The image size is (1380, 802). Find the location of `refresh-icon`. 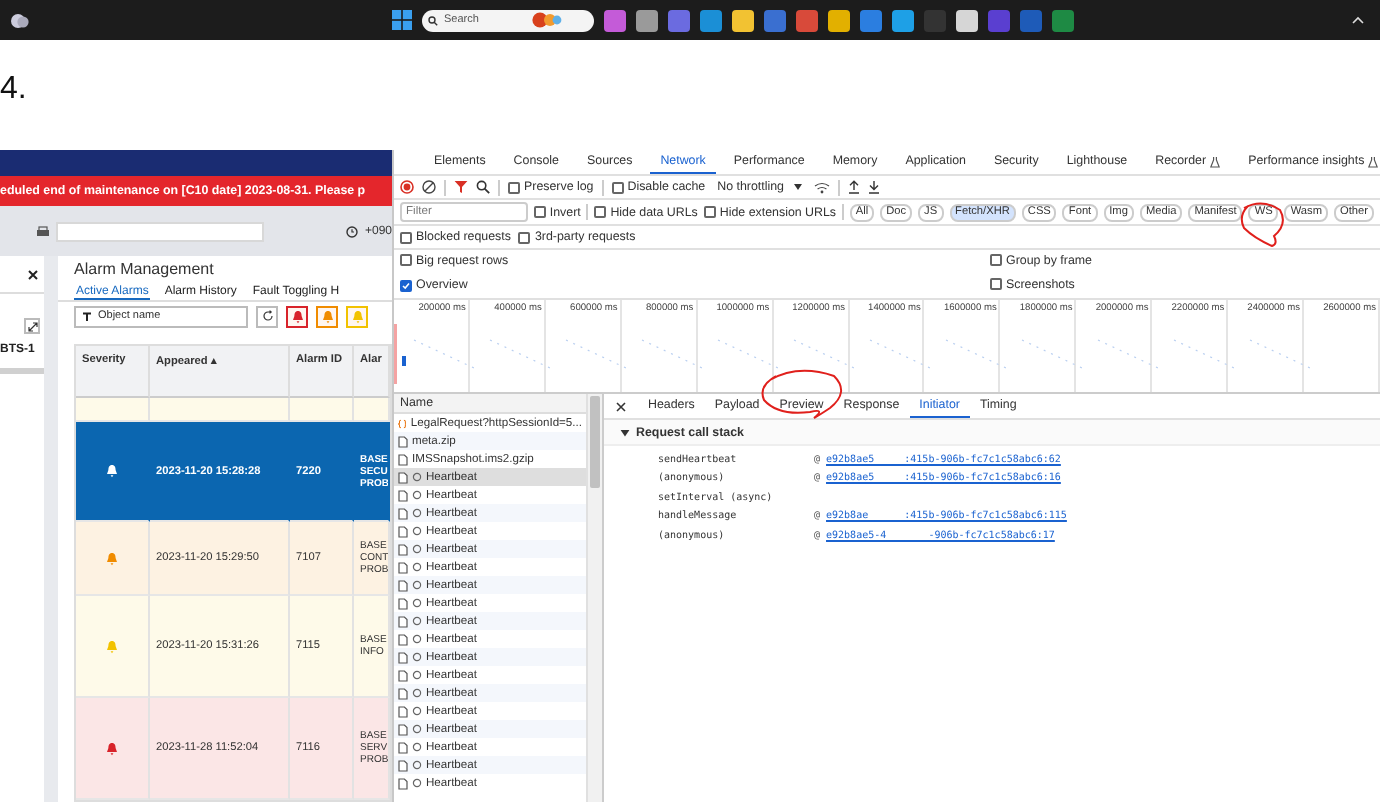

refresh-icon is located at coordinates (267, 316).